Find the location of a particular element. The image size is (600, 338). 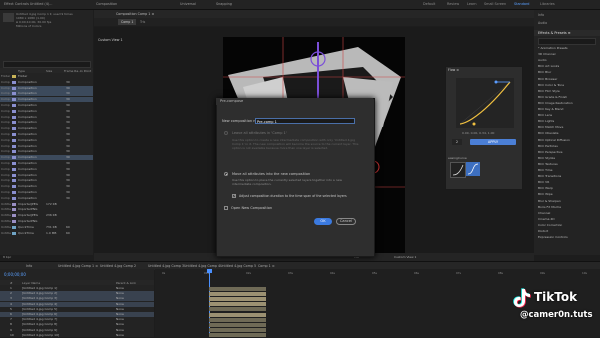

effect-category: BCC Stylize is located at coordinates (546, 158).